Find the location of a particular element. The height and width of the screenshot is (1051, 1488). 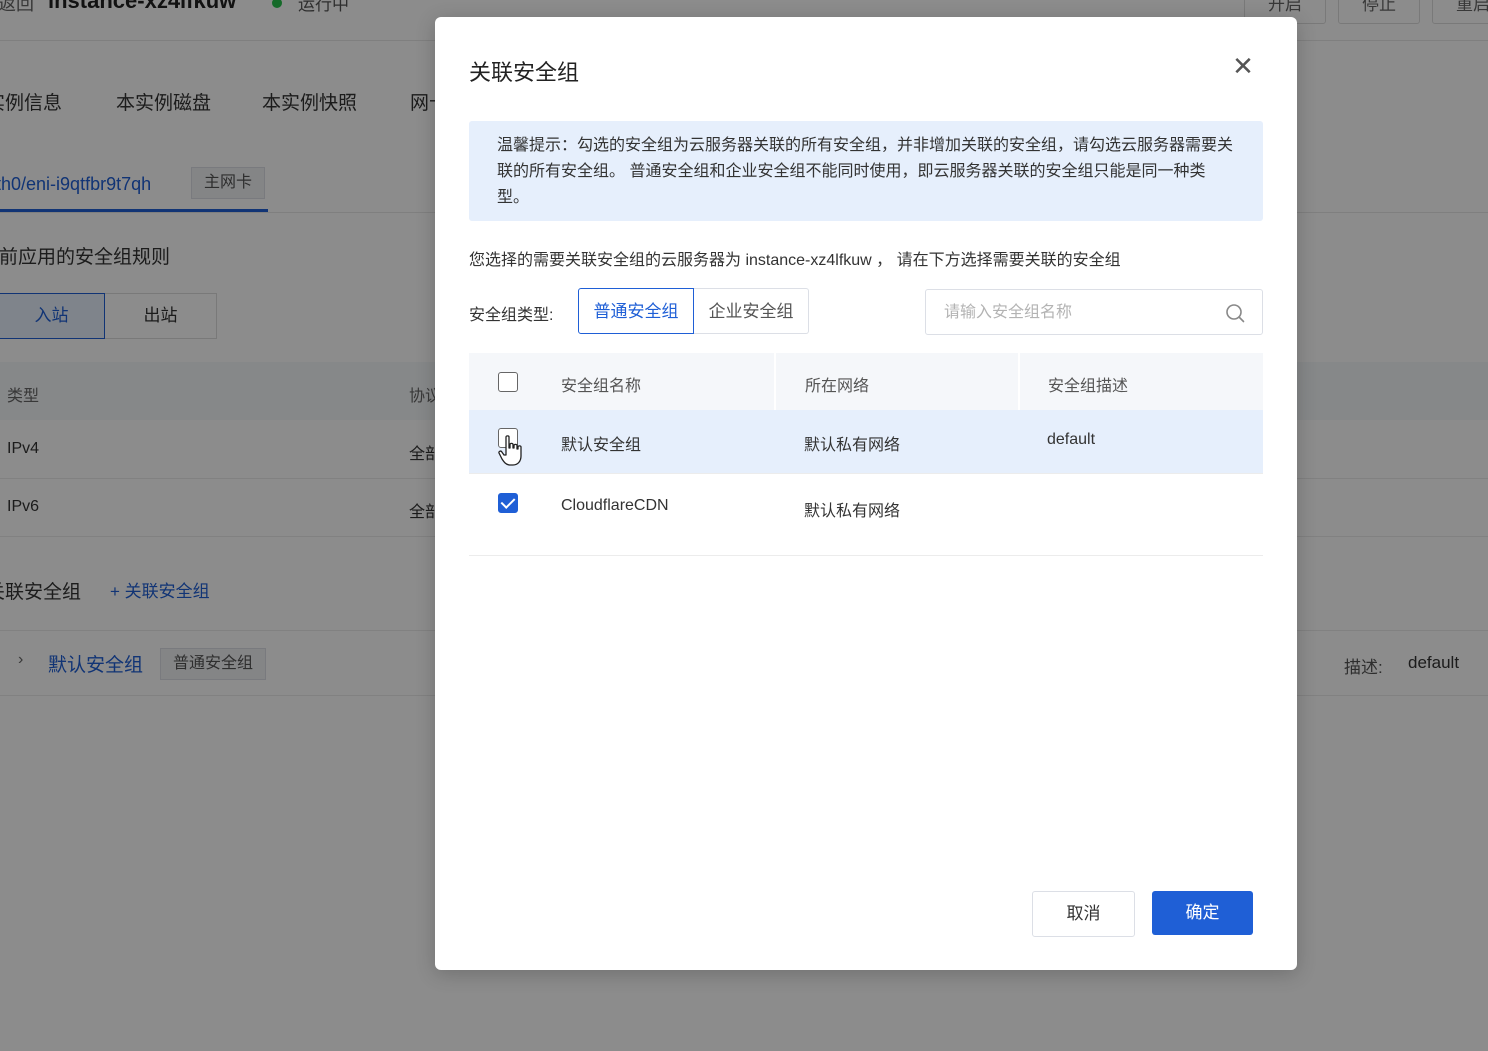

select-all-checkbox is located at coordinates (508, 382).